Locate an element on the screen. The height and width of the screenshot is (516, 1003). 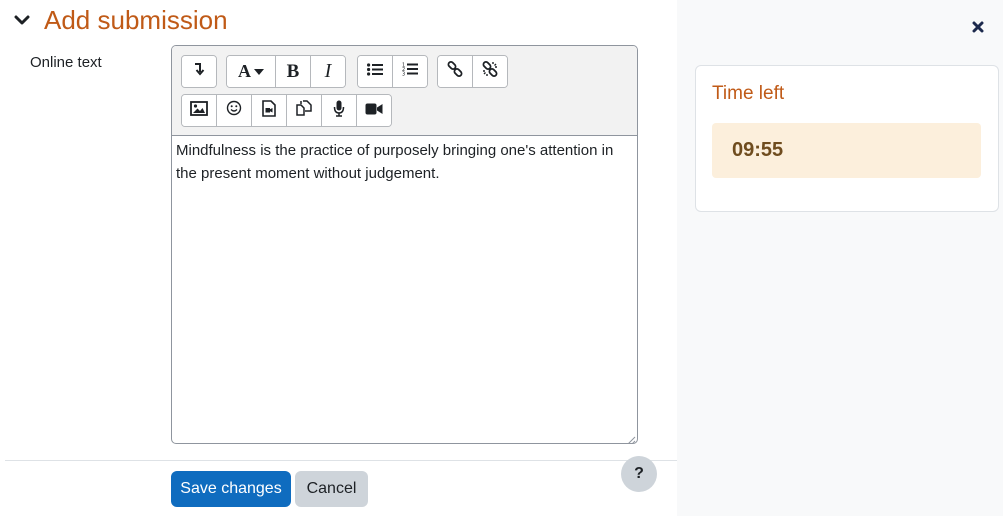
show-more-icon is located at coordinates (199, 71).